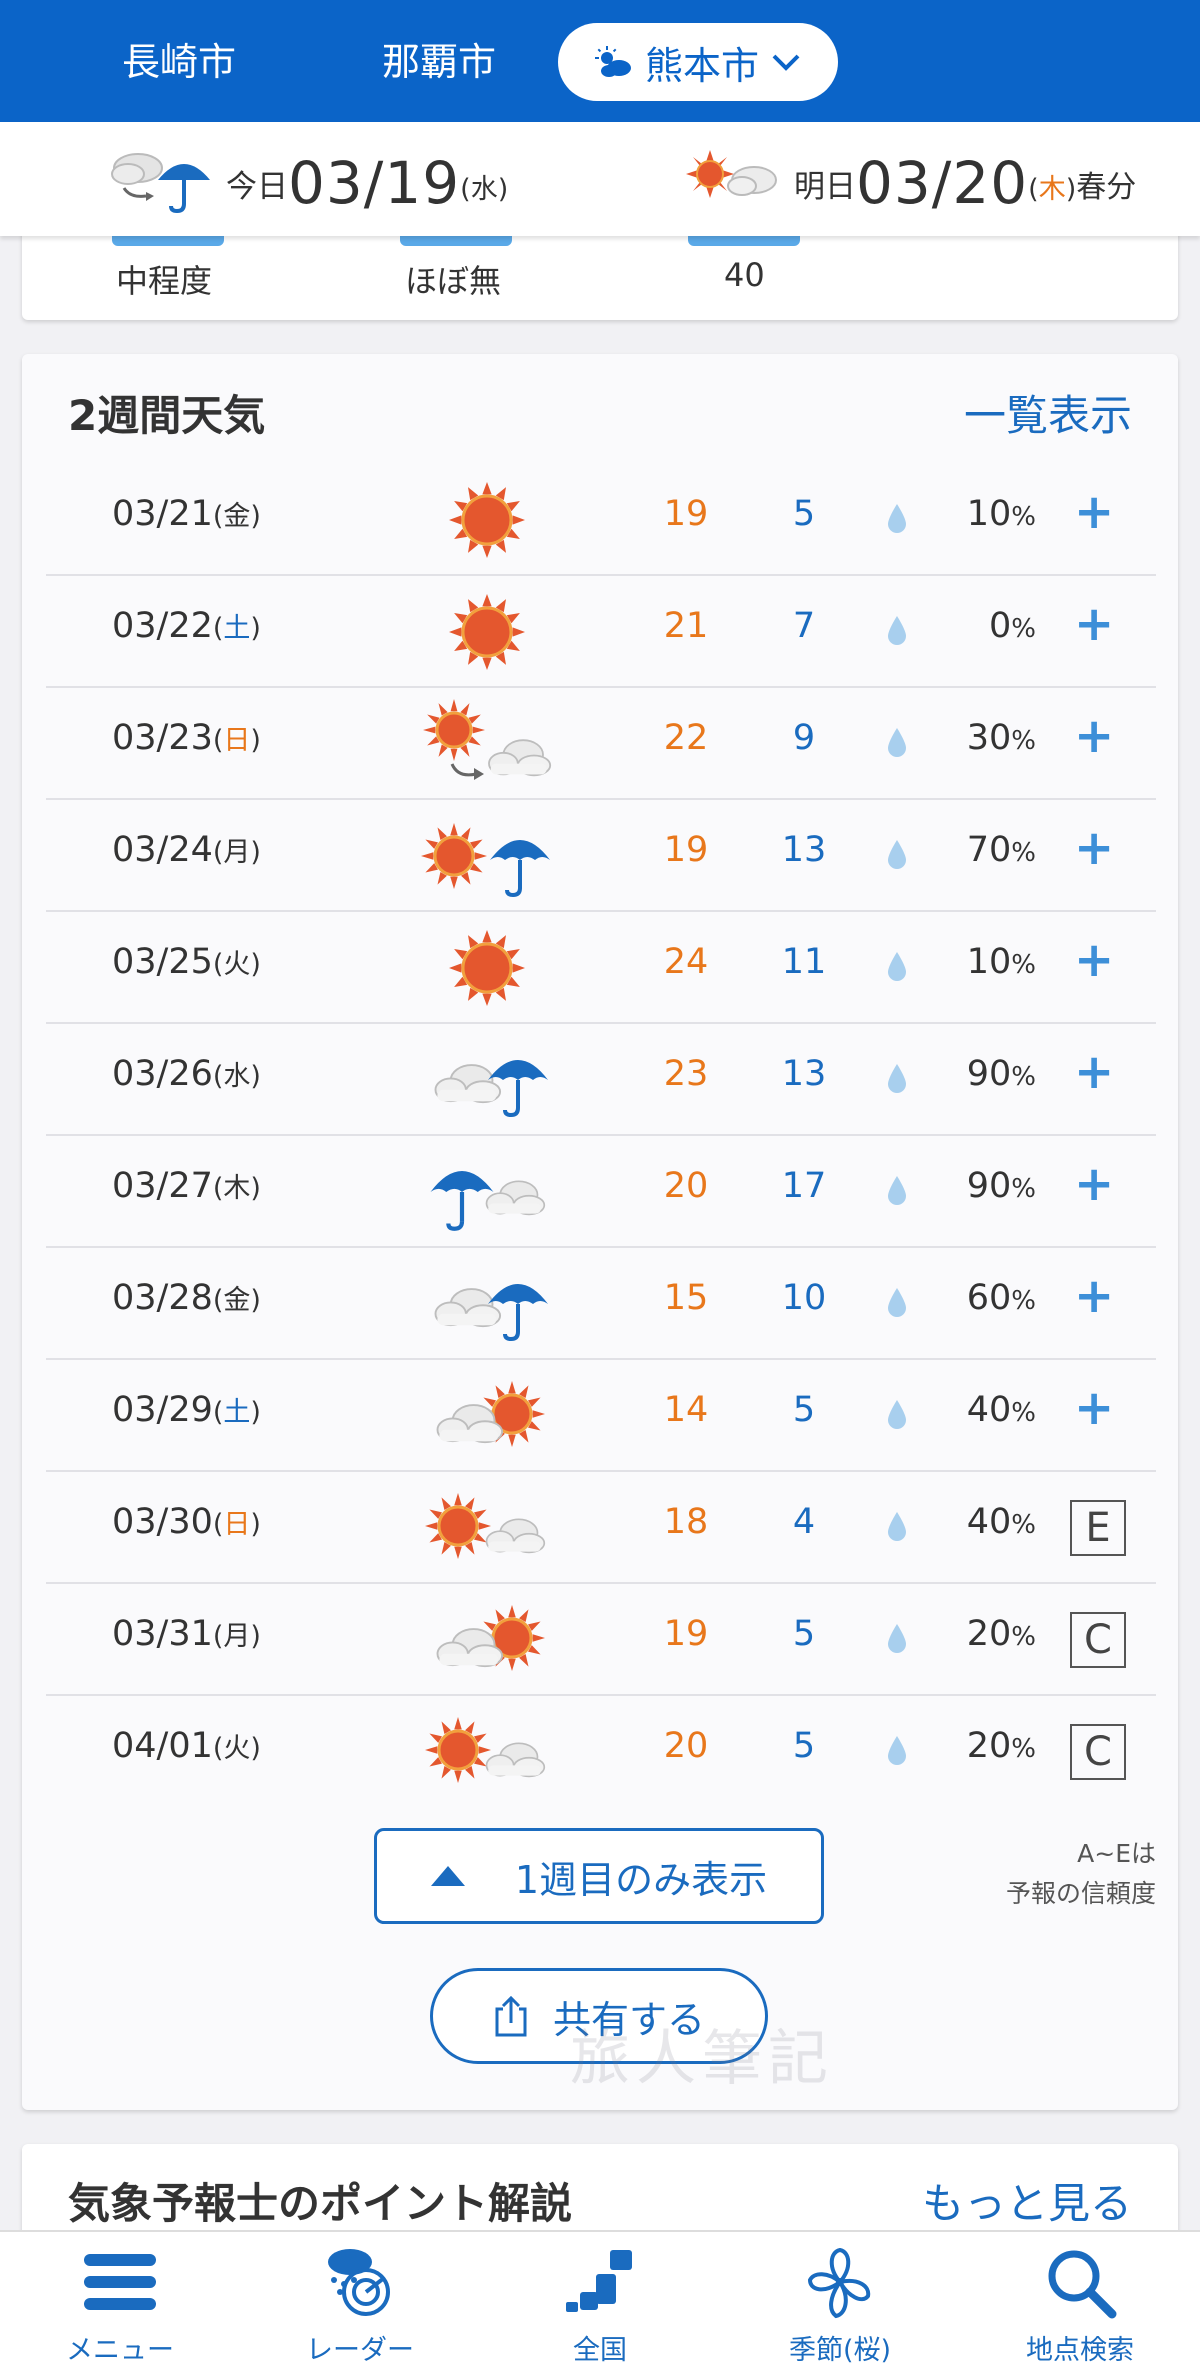 The width and height of the screenshot is (1200, 2369). I want to click on city-tab-bar: 長崎市 那覇市 熊本市, so click(600, 61).